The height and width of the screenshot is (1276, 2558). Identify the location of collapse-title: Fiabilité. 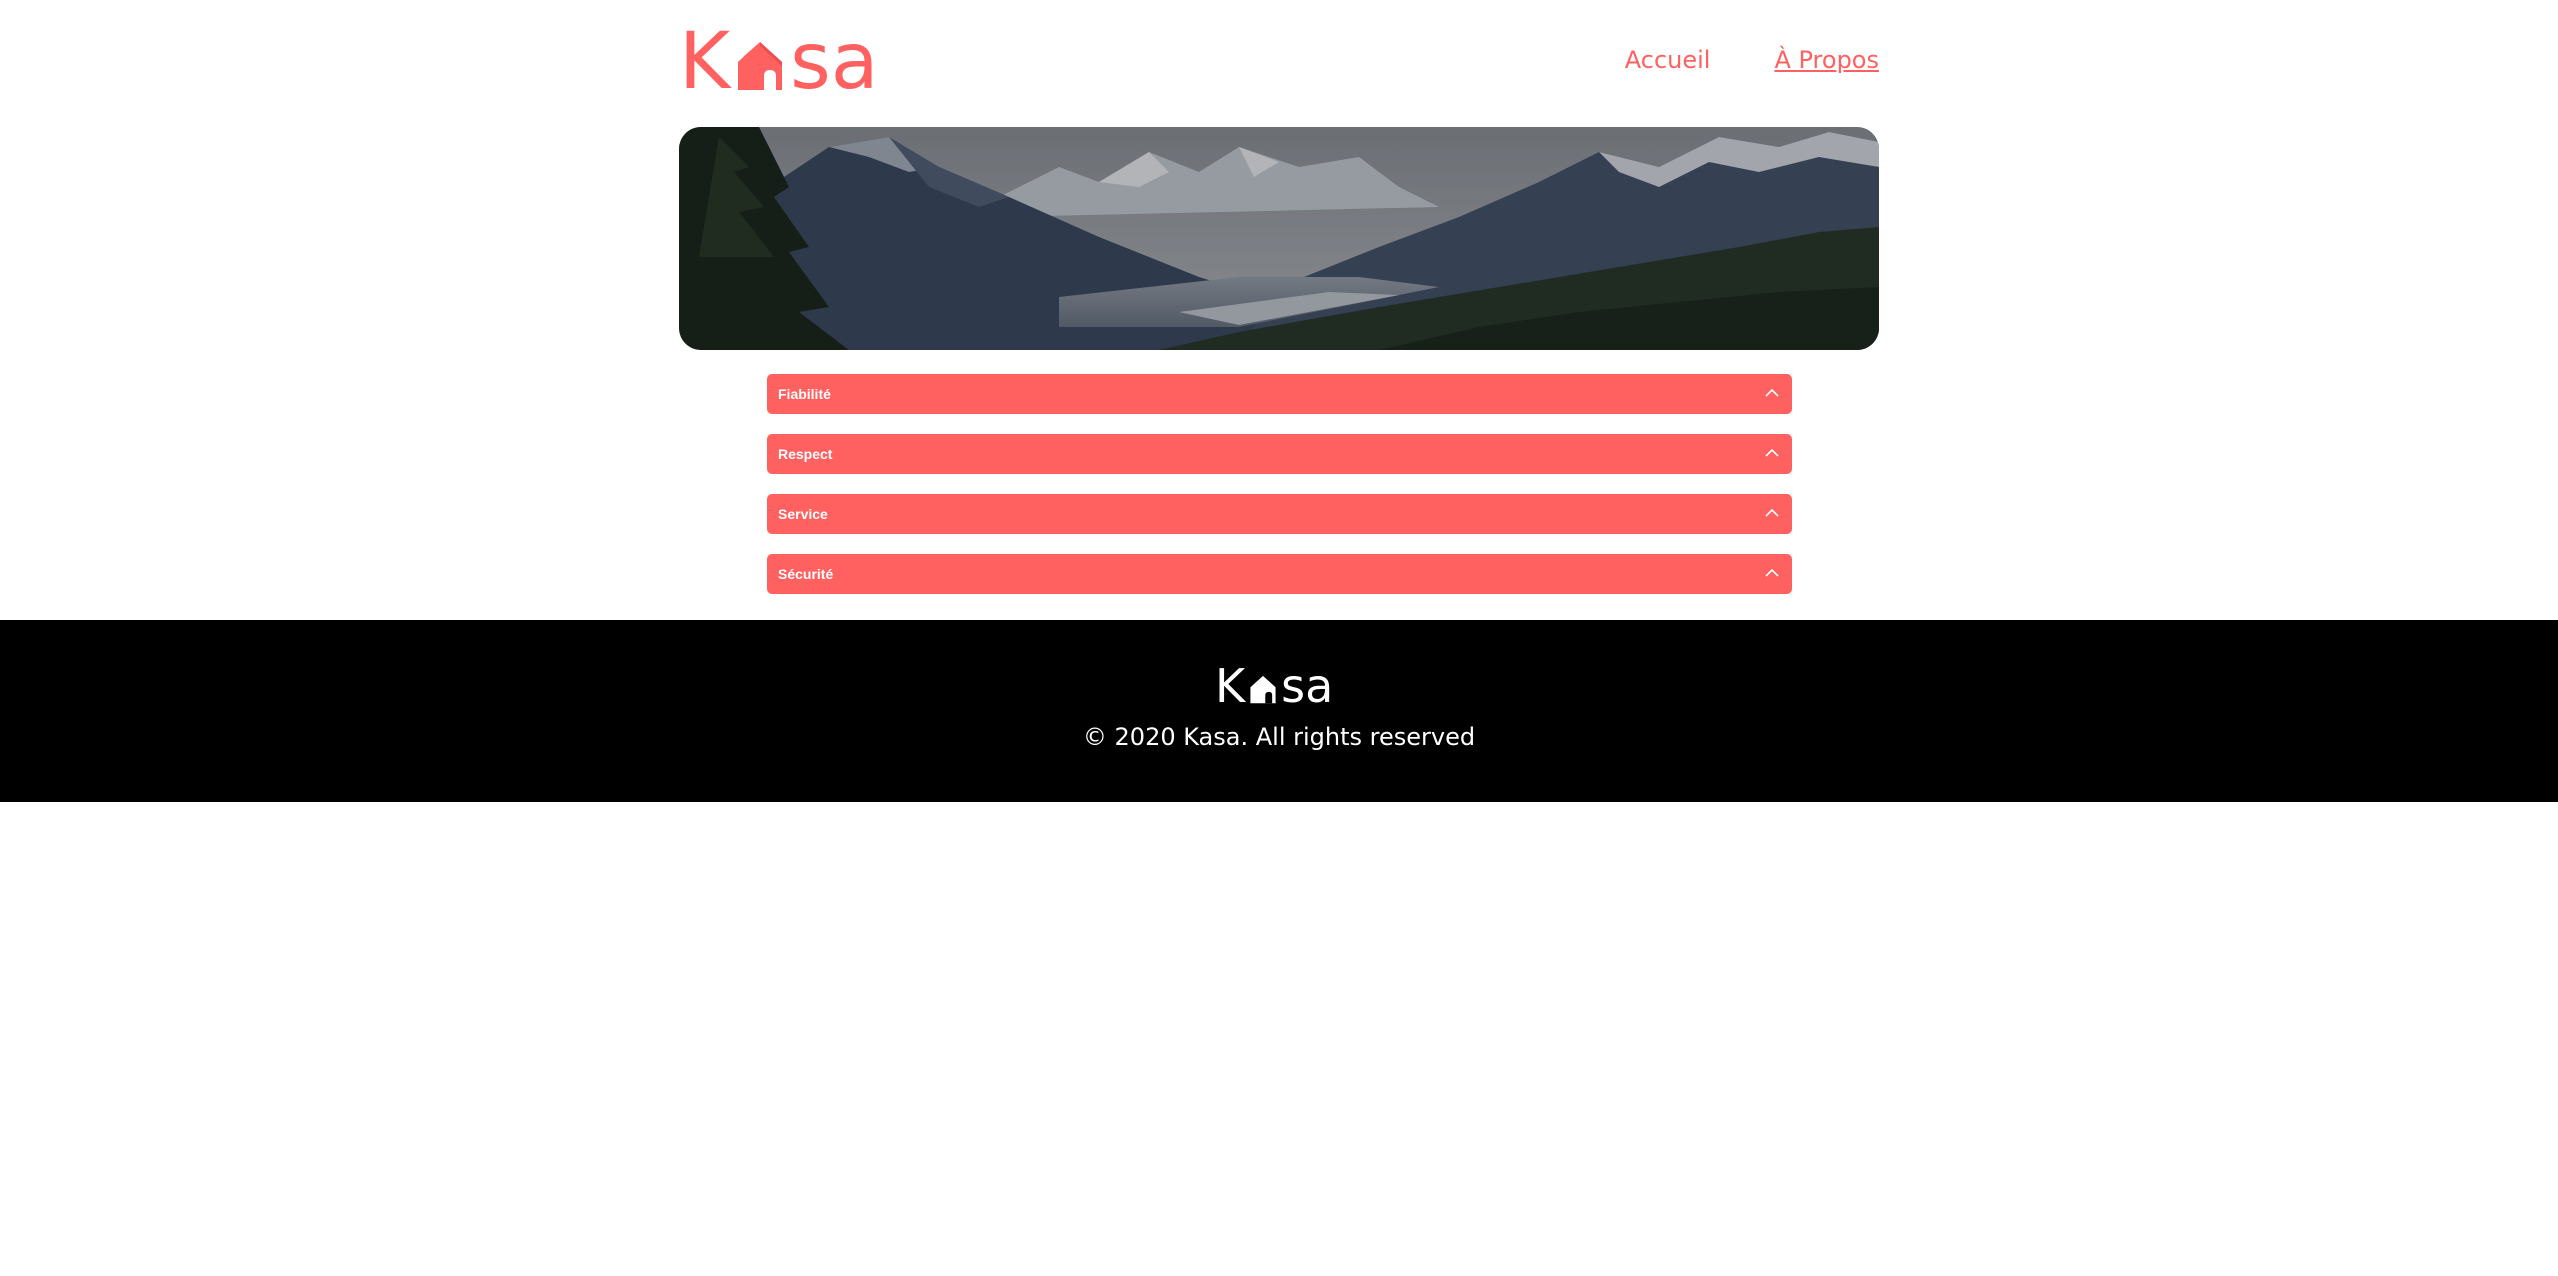
(804, 394).